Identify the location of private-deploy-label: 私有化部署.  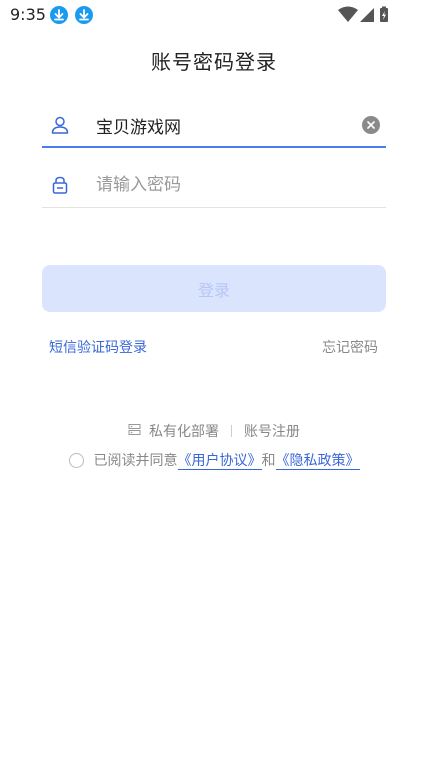
(184, 432).